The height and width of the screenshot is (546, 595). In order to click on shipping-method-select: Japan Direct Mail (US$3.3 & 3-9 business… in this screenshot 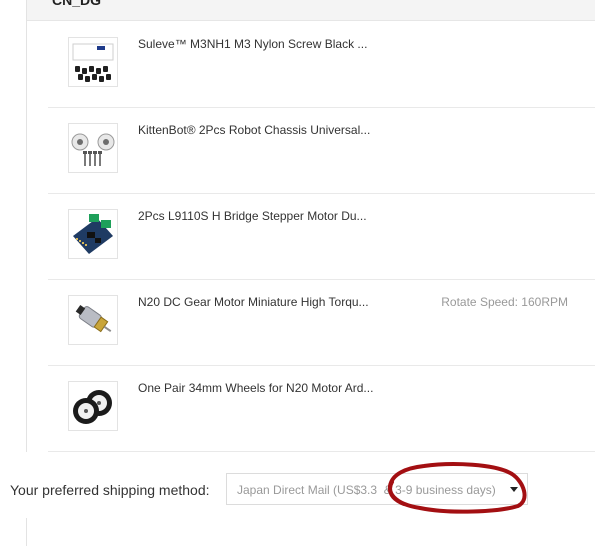, I will do `click(377, 489)`.